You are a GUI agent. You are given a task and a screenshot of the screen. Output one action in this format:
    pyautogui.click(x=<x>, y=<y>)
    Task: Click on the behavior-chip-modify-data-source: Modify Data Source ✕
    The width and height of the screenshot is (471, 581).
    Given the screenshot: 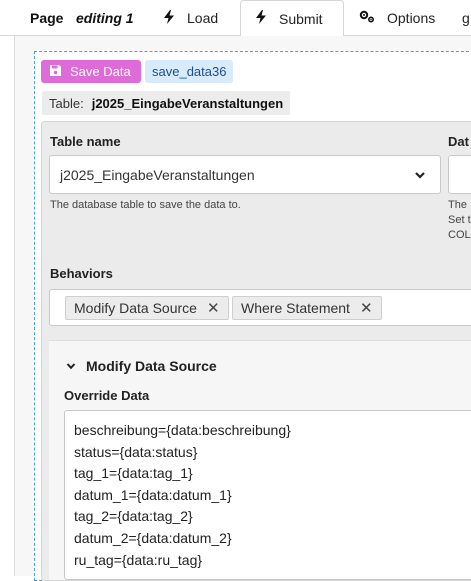 What is the action you would take?
    pyautogui.click(x=147, y=308)
    